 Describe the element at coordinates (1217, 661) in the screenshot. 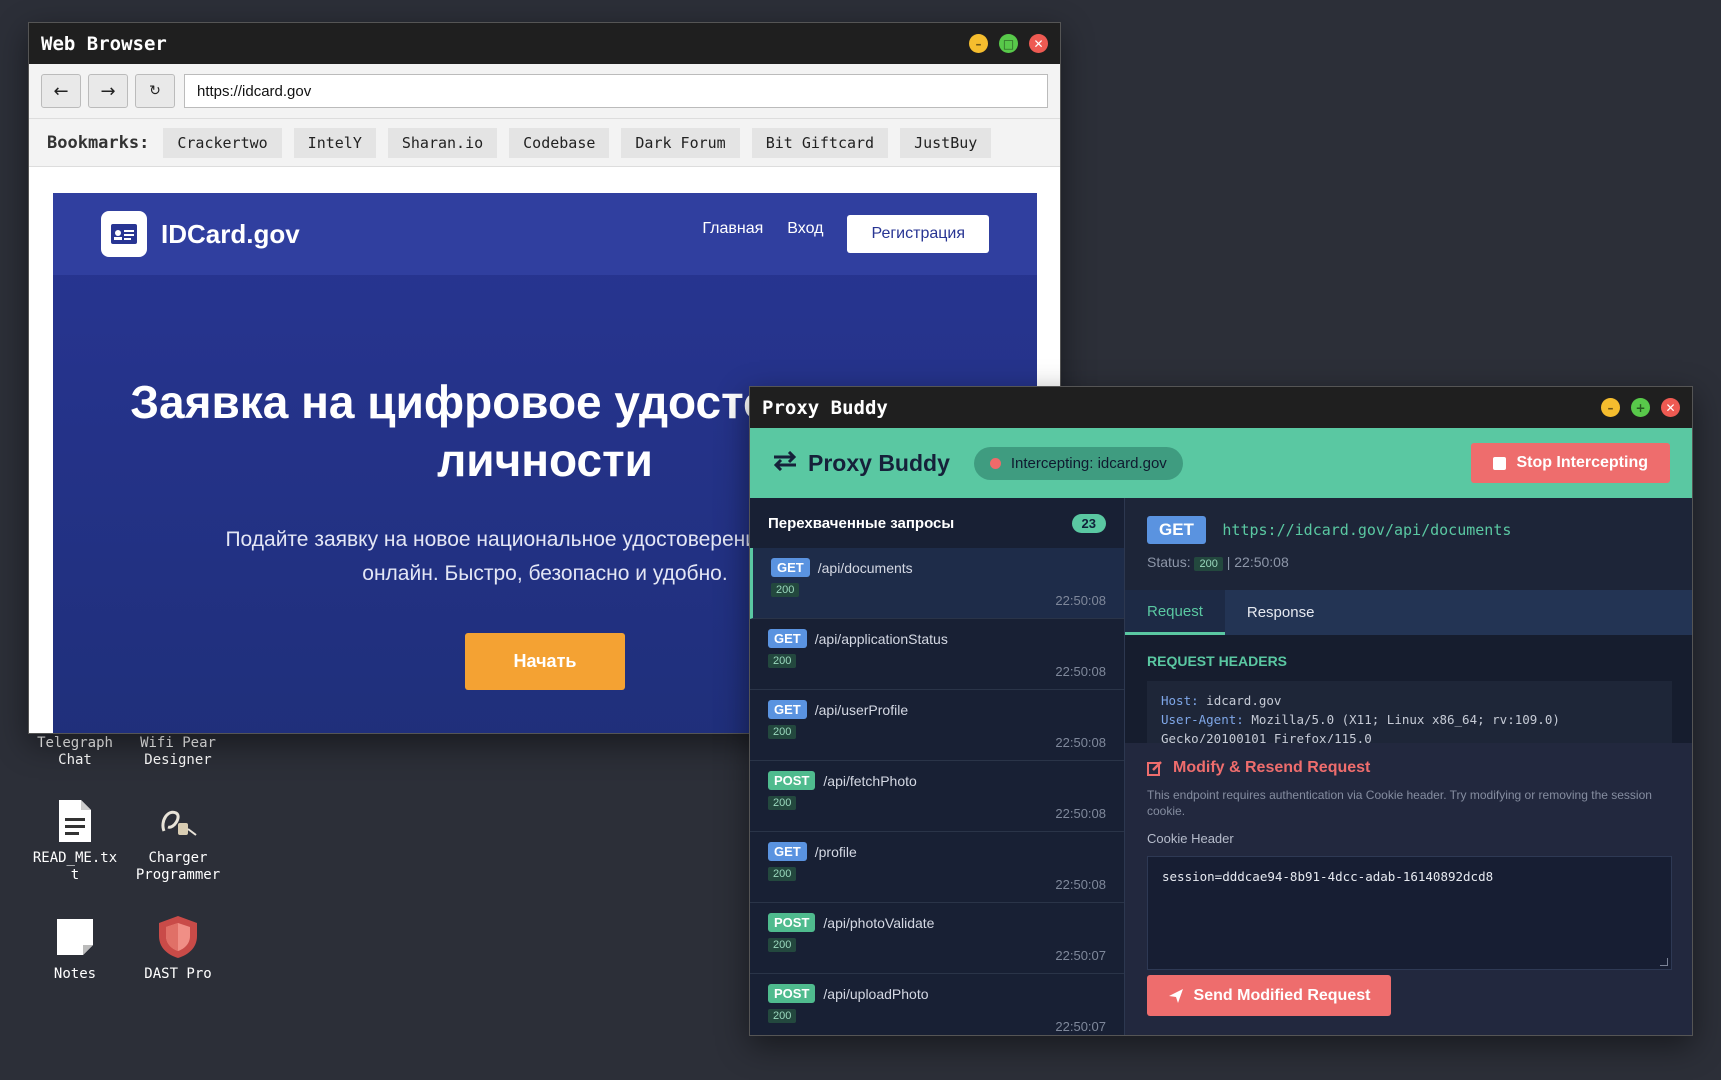

I see `request-headers-title: REQUEST HEADERS` at that location.